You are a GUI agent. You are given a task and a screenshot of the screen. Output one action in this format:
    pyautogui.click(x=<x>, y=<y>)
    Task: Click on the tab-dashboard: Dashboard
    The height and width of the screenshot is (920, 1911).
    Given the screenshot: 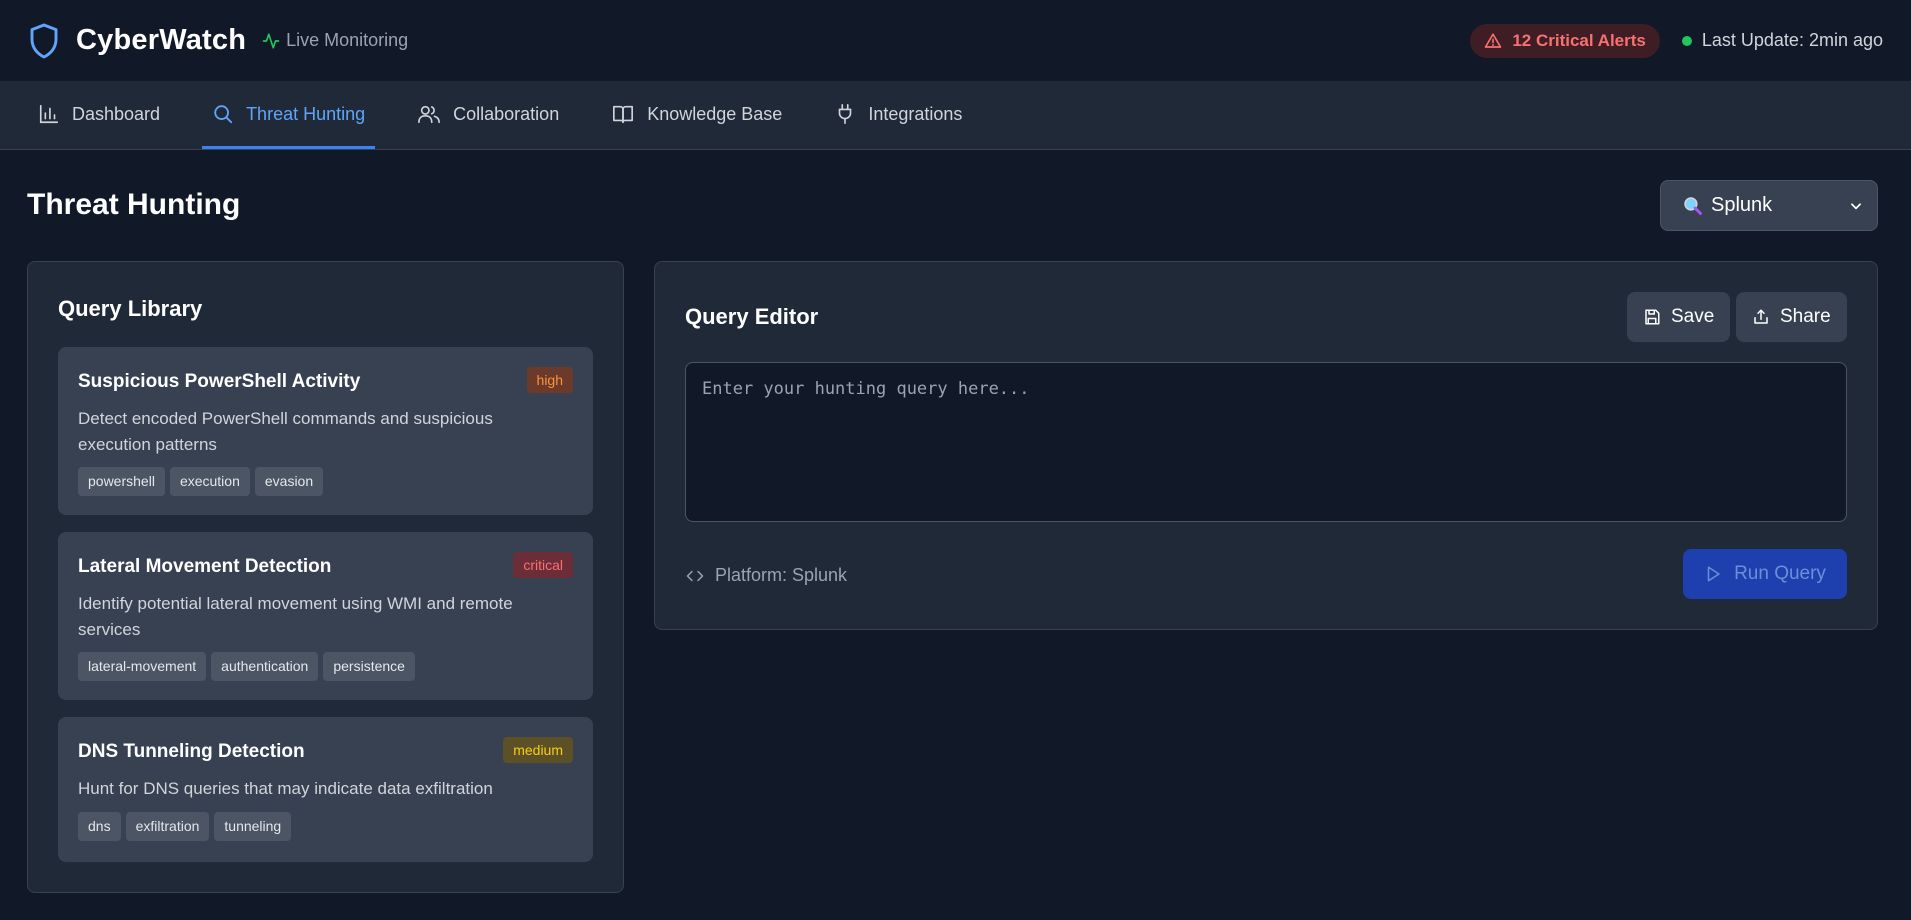 What is the action you would take?
    pyautogui.click(x=99, y=115)
    